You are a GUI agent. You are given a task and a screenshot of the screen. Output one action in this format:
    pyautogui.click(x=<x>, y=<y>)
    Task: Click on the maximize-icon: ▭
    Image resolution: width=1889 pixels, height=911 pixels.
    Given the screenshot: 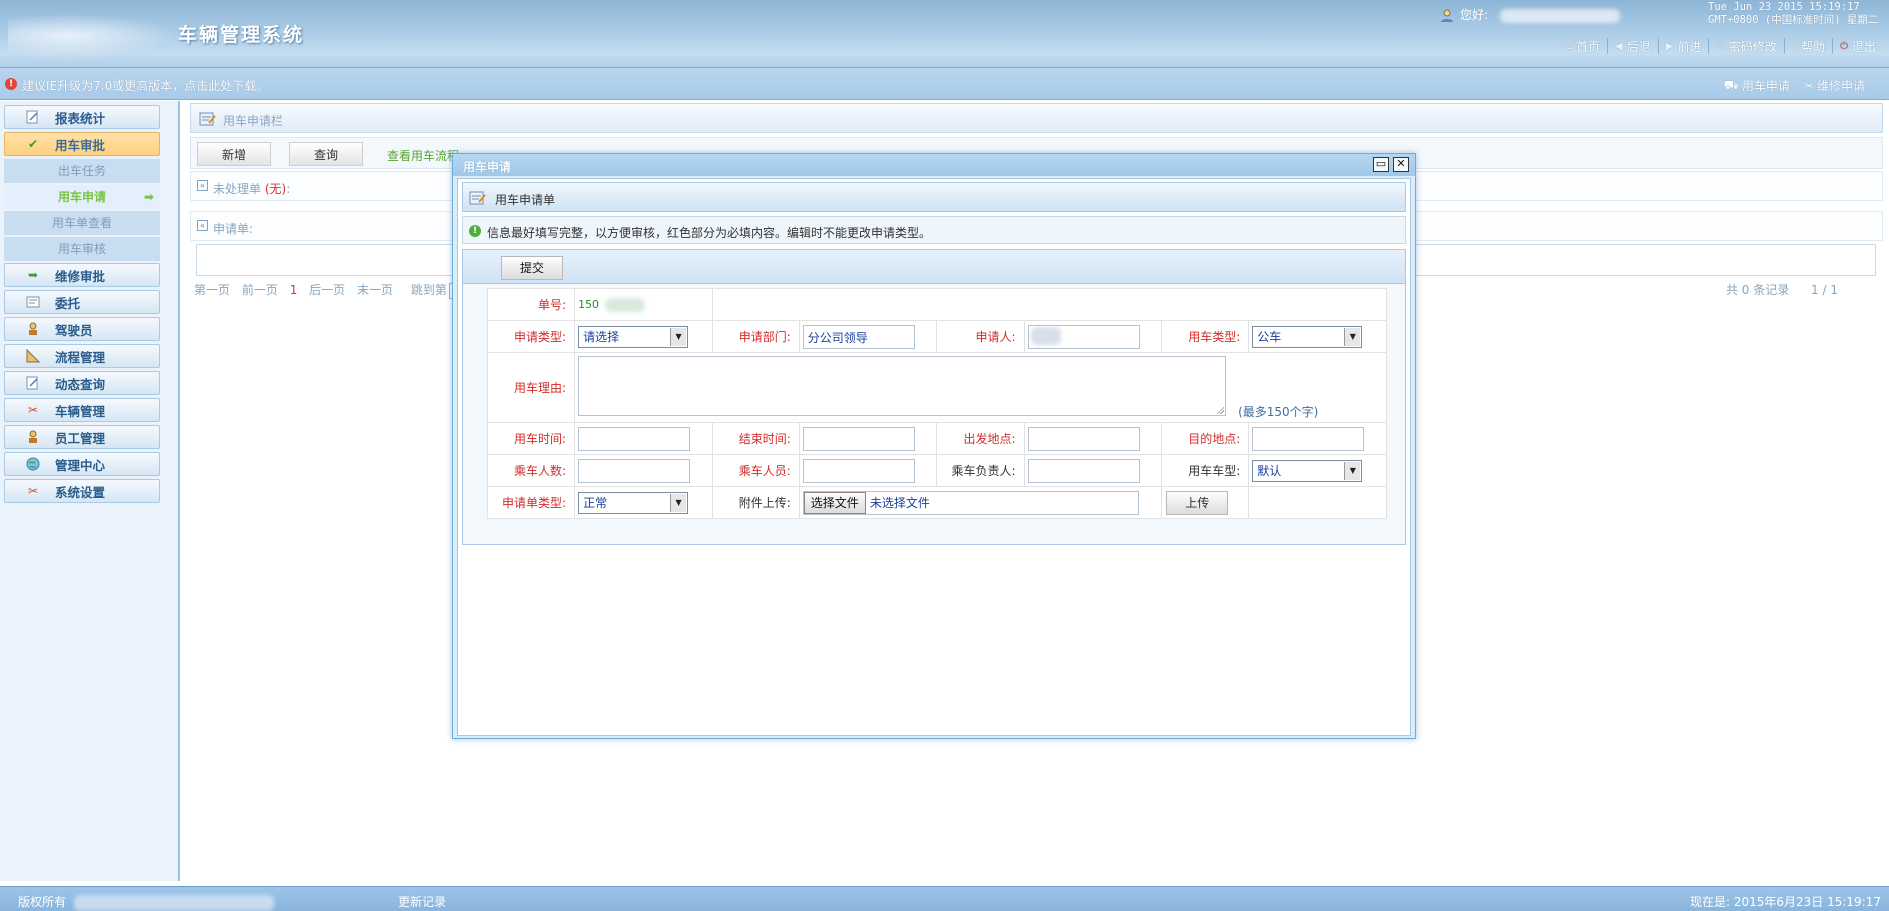 What is the action you would take?
    pyautogui.click(x=1381, y=164)
    